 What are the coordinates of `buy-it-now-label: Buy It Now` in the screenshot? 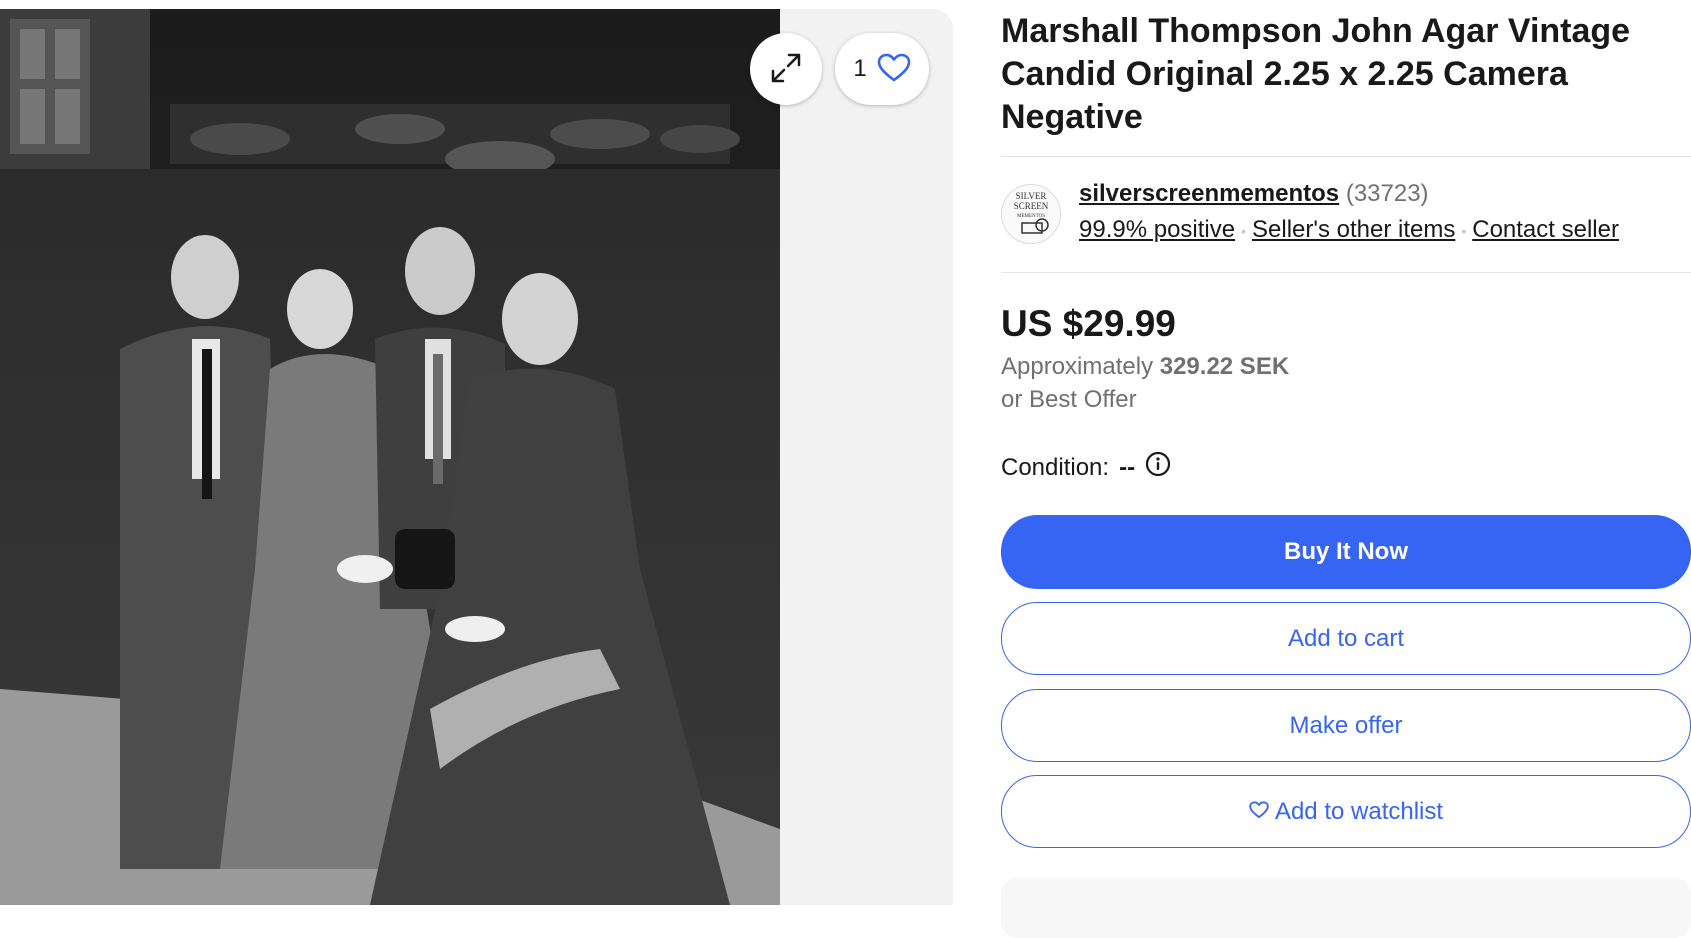 It's located at (1346, 551).